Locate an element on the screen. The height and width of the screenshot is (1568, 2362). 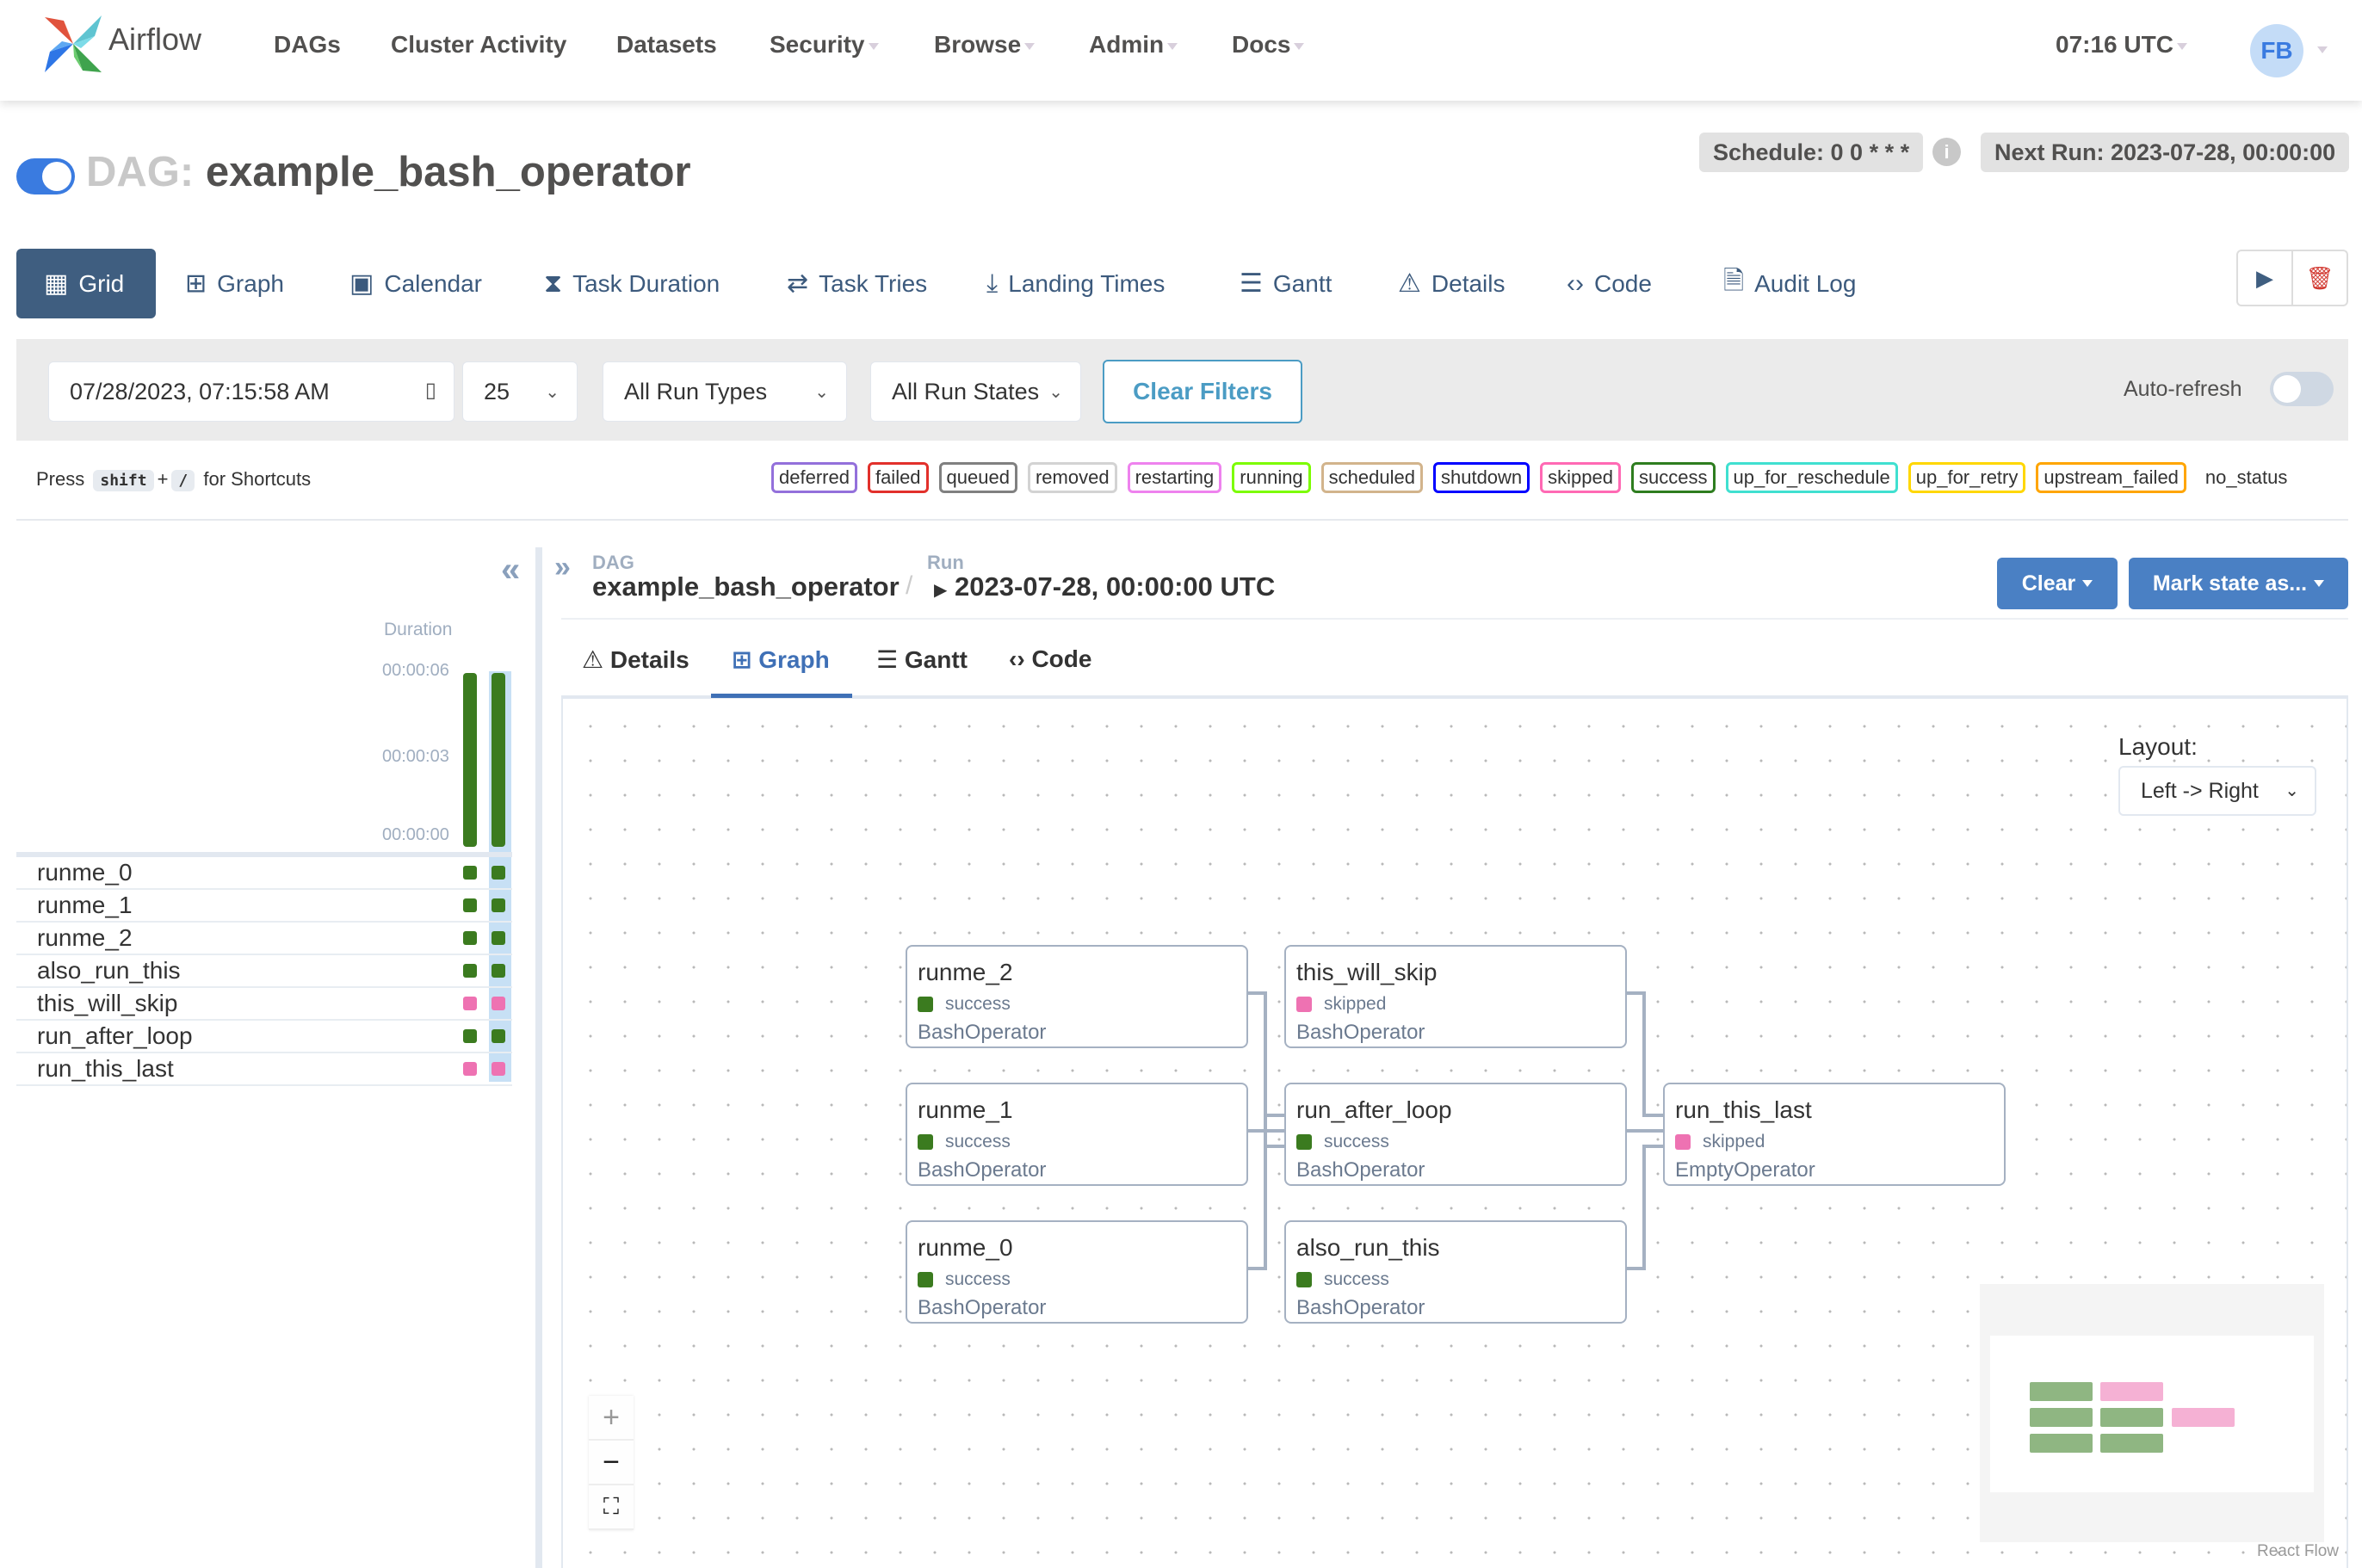
tab-gantt: ☰ Gantt is located at coordinates (1285, 284).